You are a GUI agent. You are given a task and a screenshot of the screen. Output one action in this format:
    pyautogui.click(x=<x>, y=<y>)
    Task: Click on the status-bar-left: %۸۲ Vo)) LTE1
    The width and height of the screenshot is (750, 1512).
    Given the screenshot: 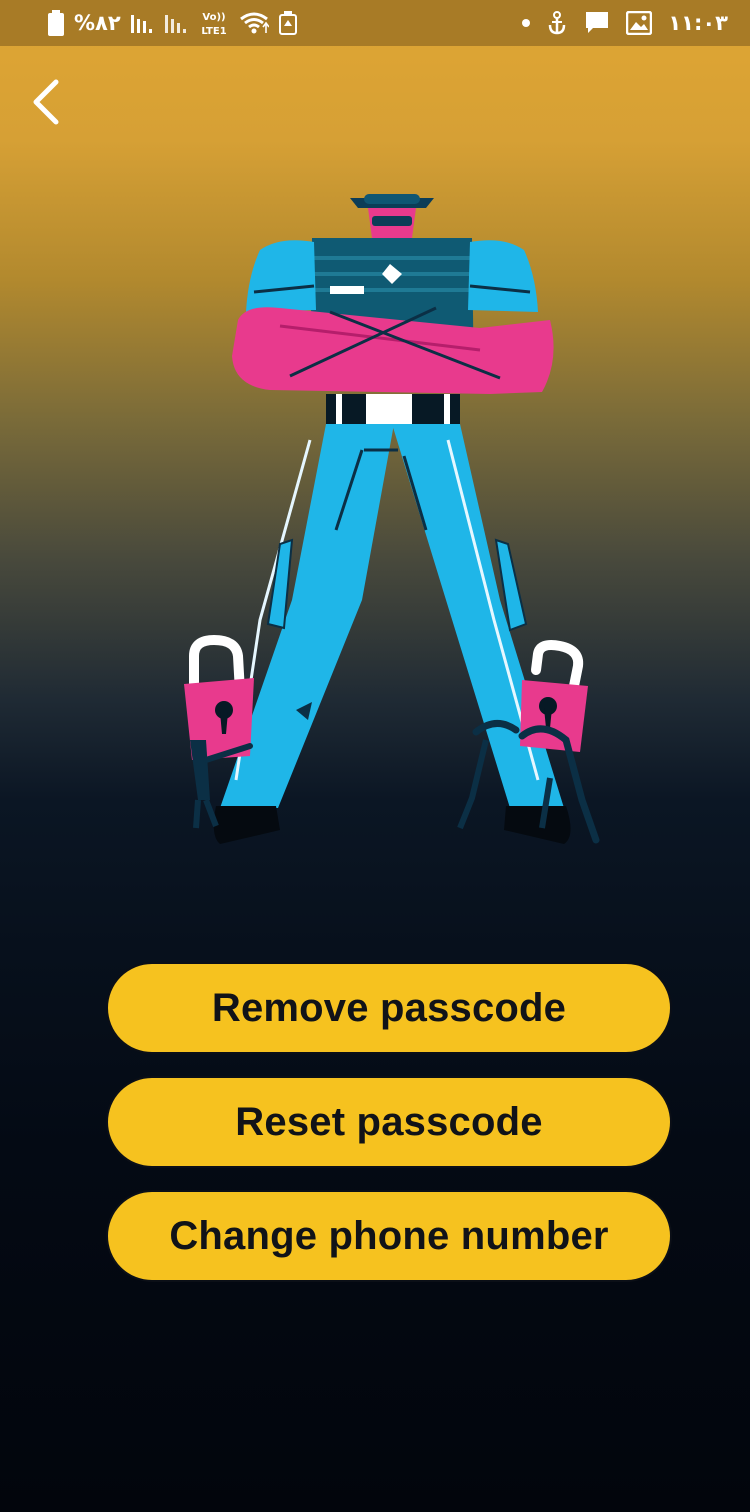 What is the action you would take?
    pyautogui.click(x=172, y=23)
    